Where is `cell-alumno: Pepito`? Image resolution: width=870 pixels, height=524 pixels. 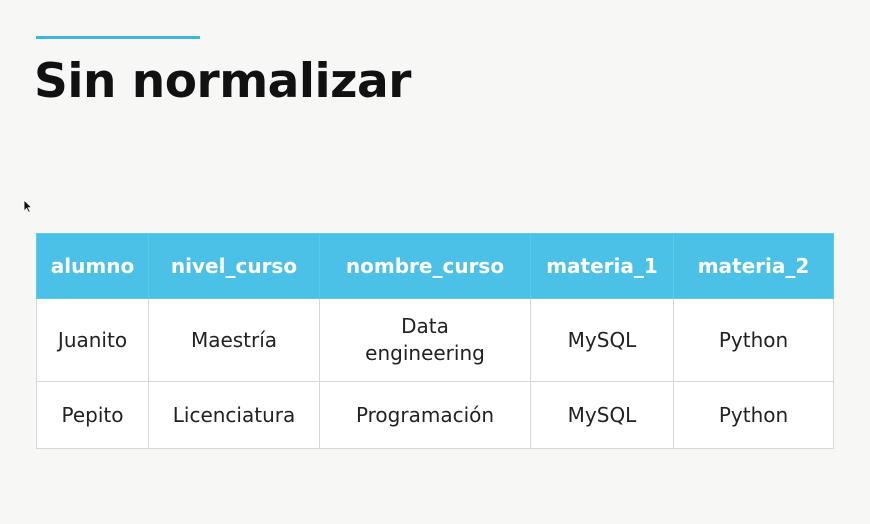
cell-alumno: Pepito is located at coordinates (92, 415).